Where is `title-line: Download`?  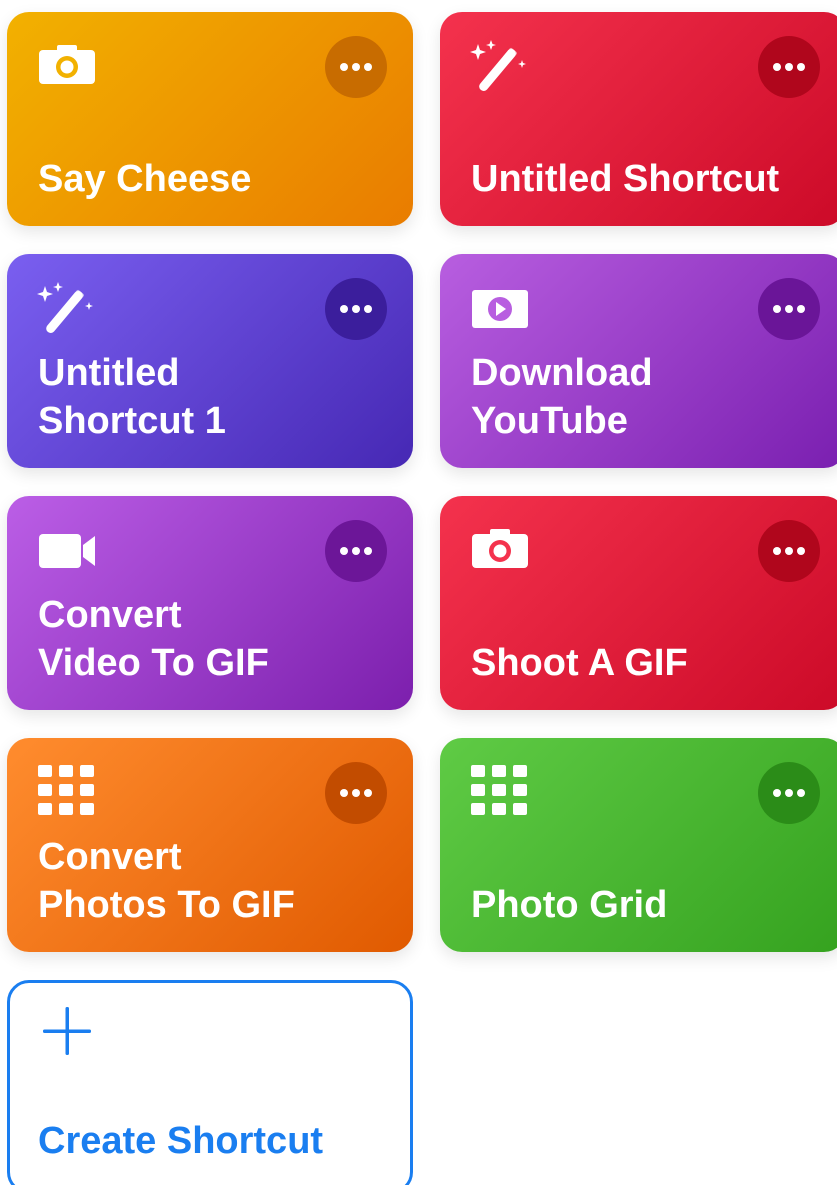
title-line: Download is located at coordinates (562, 373).